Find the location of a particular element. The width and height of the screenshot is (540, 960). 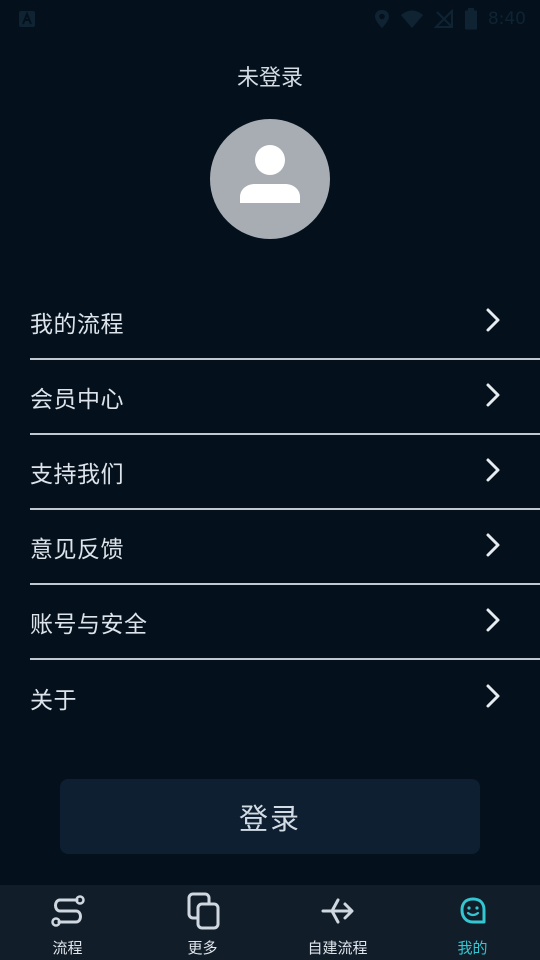

menu-item-label: 会员中心 is located at coordinates (77, 399).